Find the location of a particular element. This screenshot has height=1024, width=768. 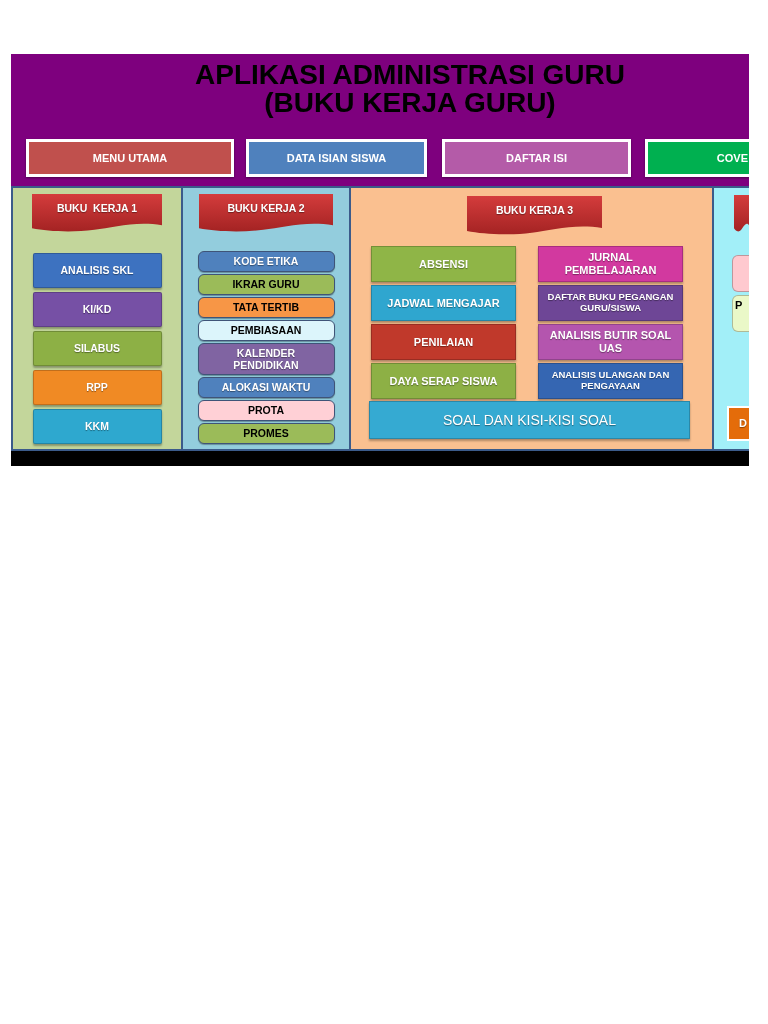

menu-button: KALENDER PENDIDIKAN is located at coordinates (266, 359).